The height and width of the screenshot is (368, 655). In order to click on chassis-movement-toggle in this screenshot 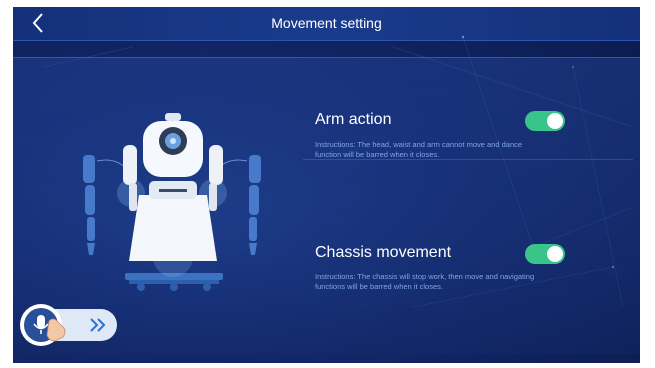, I will do `click(545, 254)`.